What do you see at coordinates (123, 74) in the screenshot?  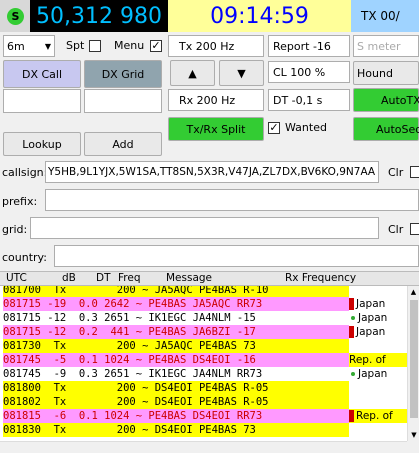 I see `dx-grid-button: DX Grid` at bounding box center [123, 74].